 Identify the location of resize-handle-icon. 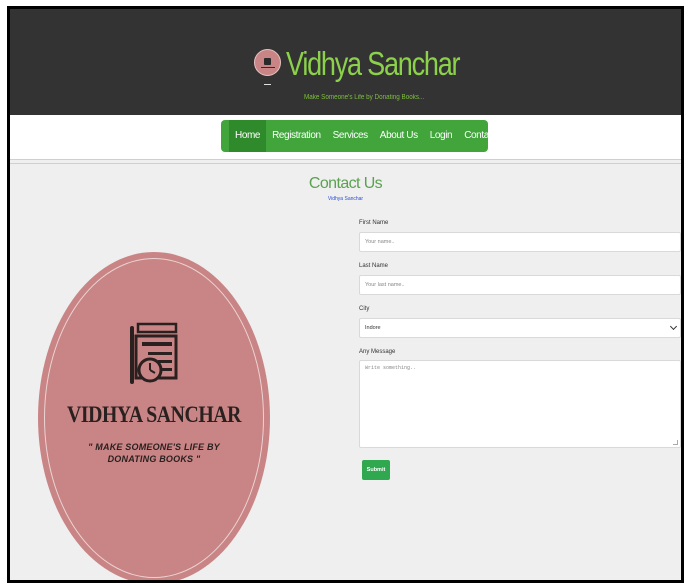
(675, 442).